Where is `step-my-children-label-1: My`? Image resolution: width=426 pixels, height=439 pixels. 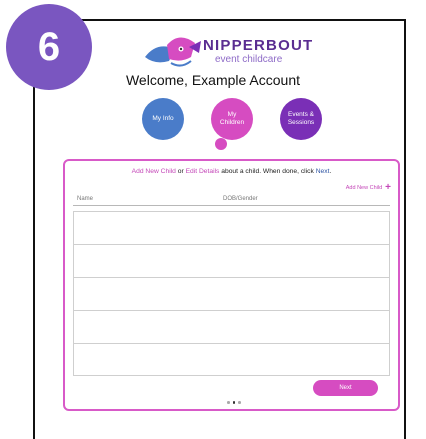 step-my-children-label-1: My is located at coordinates (232, 114).